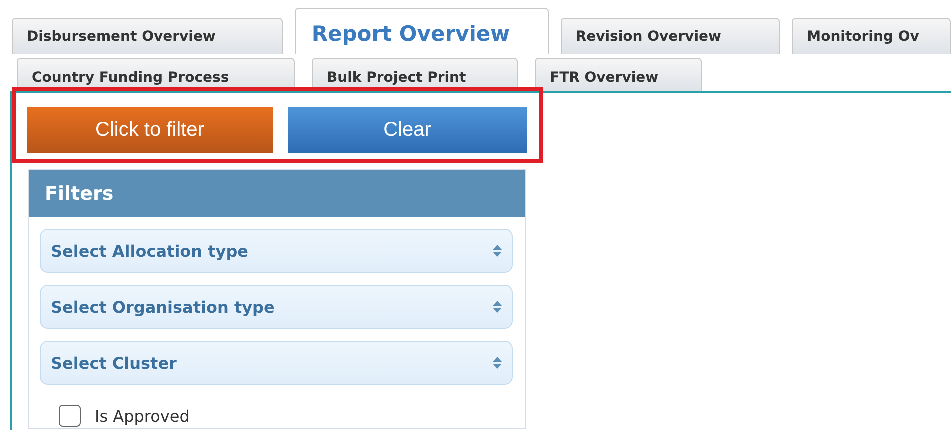 The width and height of the screenshot is (951, 430). Describe the element at coordinates (871, 36) in the screenshot. I see `tab: Monitoring Ov` at that location.